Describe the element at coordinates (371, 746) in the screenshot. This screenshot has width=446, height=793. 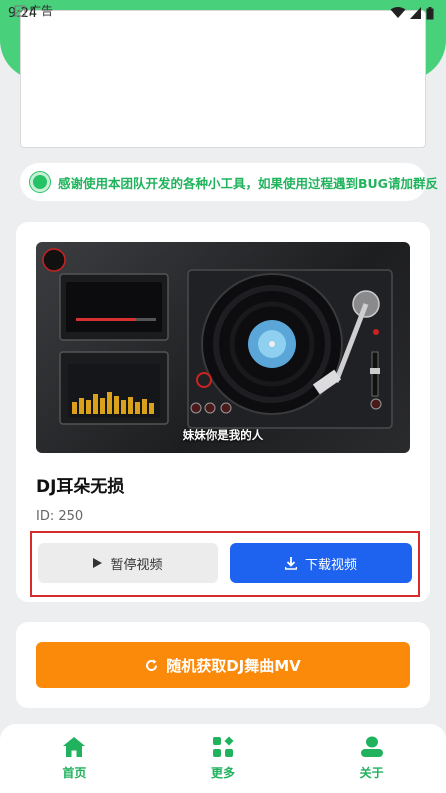
I see `person-icon` at that location.